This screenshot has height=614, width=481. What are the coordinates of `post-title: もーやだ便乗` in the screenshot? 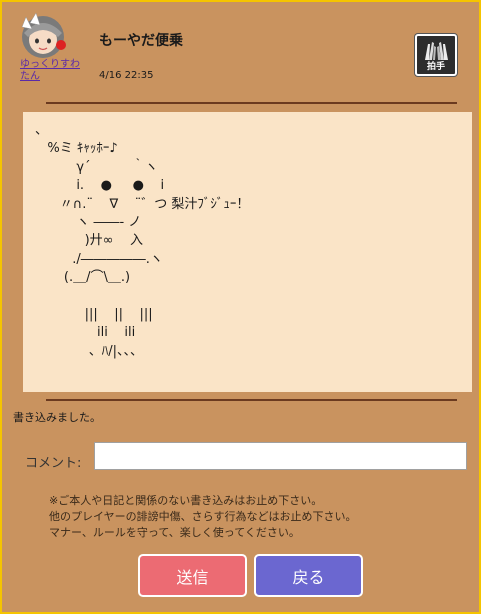 It's located at (141, 41).